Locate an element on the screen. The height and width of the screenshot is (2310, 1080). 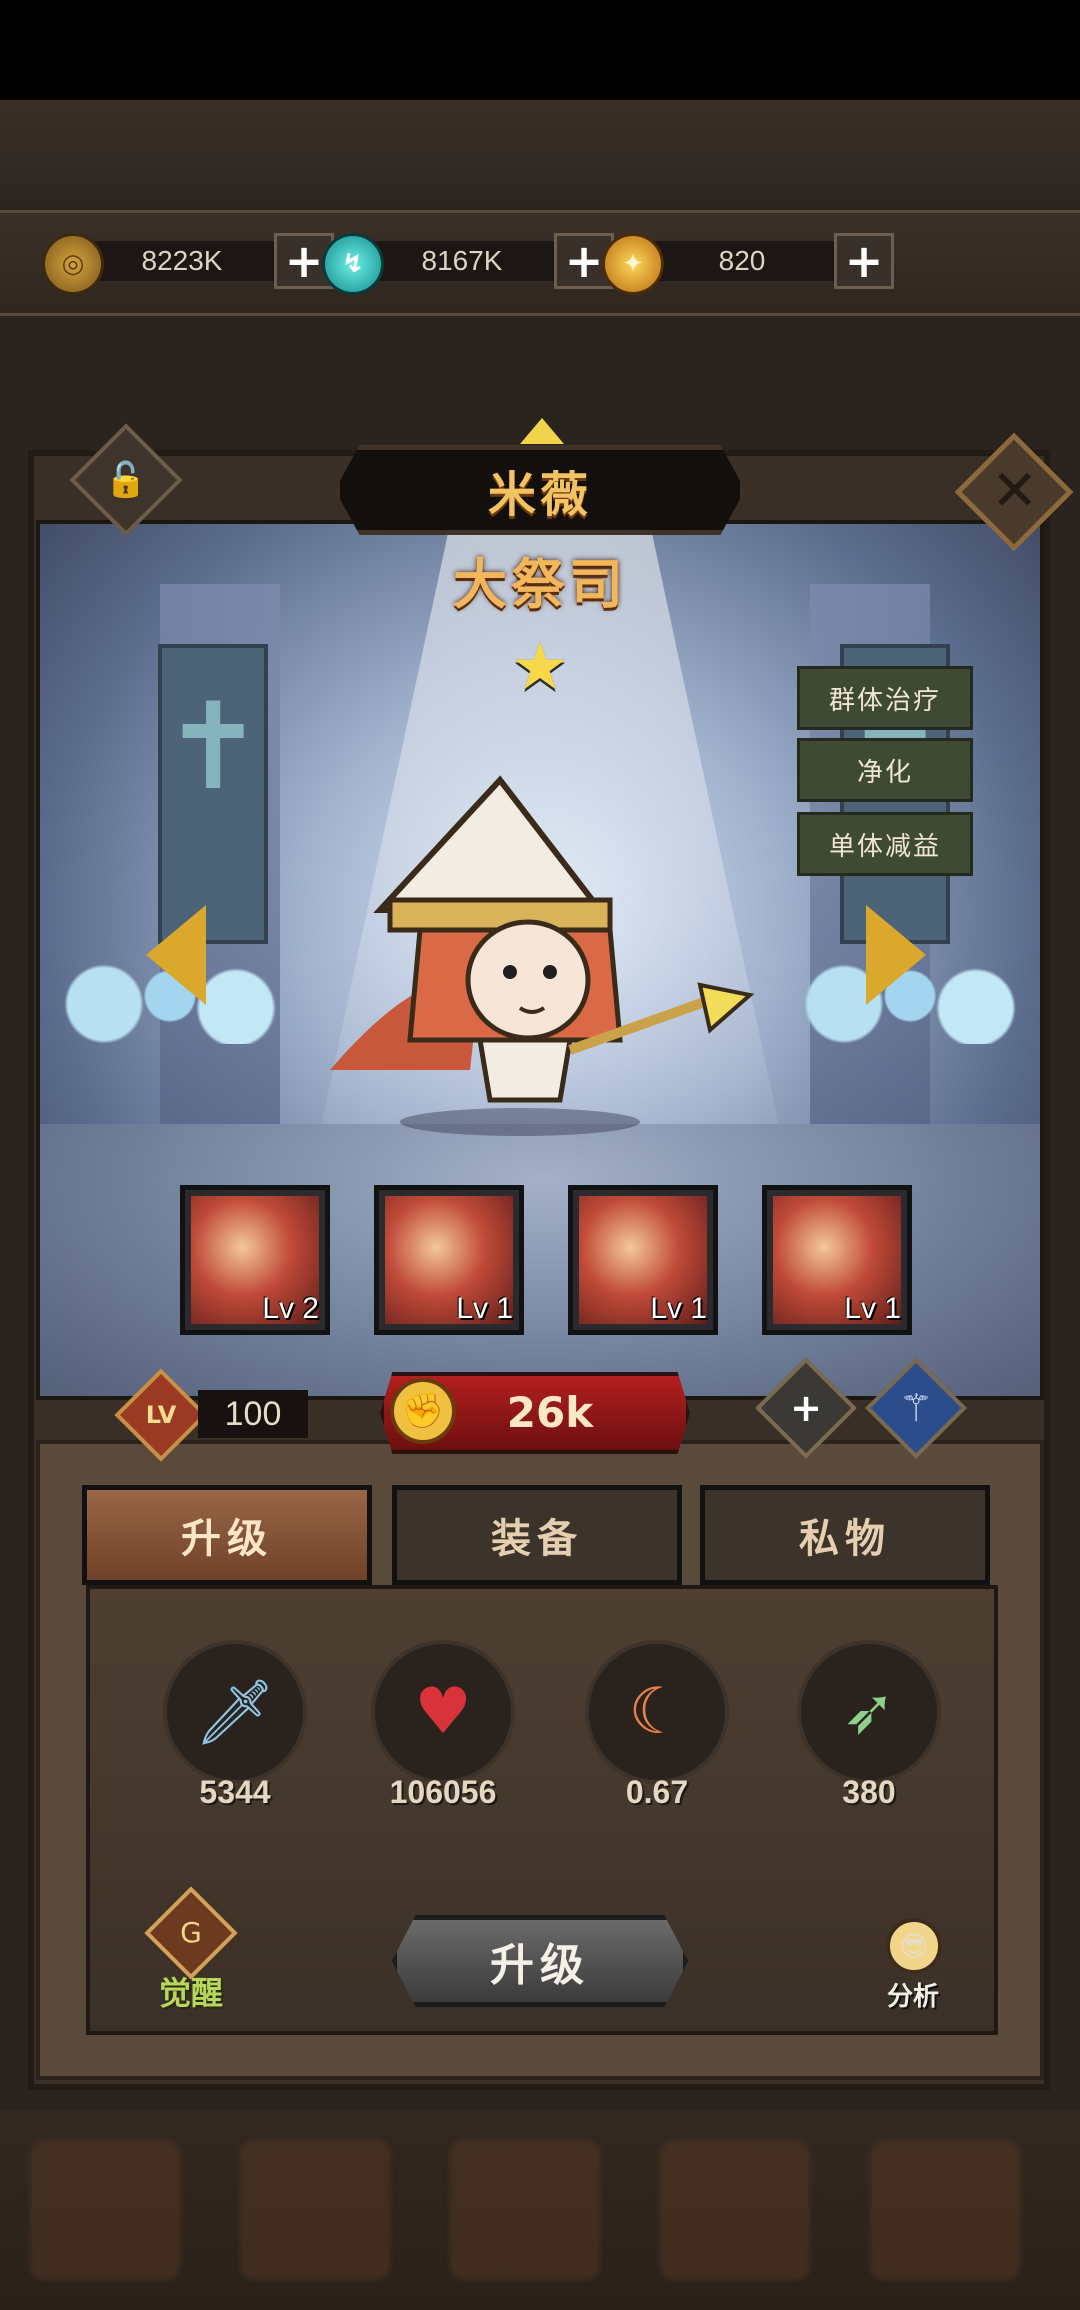
analyze-button: 😎 分析 is located at coordinates (913, 1968).